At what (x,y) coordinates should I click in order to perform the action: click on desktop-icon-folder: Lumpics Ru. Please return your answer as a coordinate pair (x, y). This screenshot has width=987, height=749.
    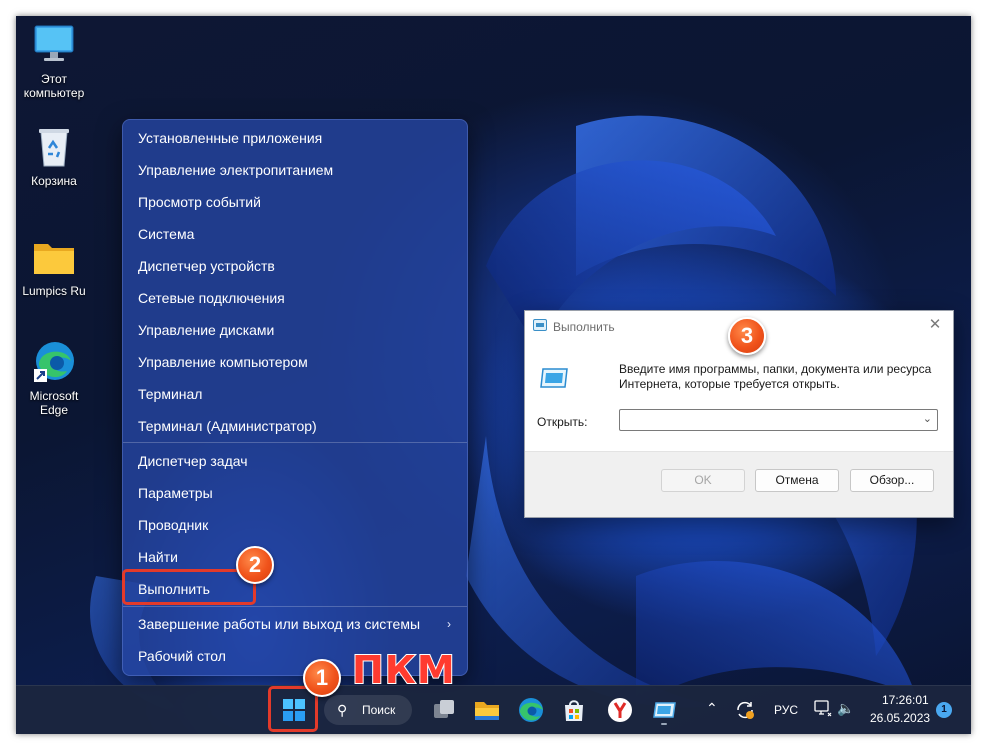
    Looking at the image, I should click on (54, 266).